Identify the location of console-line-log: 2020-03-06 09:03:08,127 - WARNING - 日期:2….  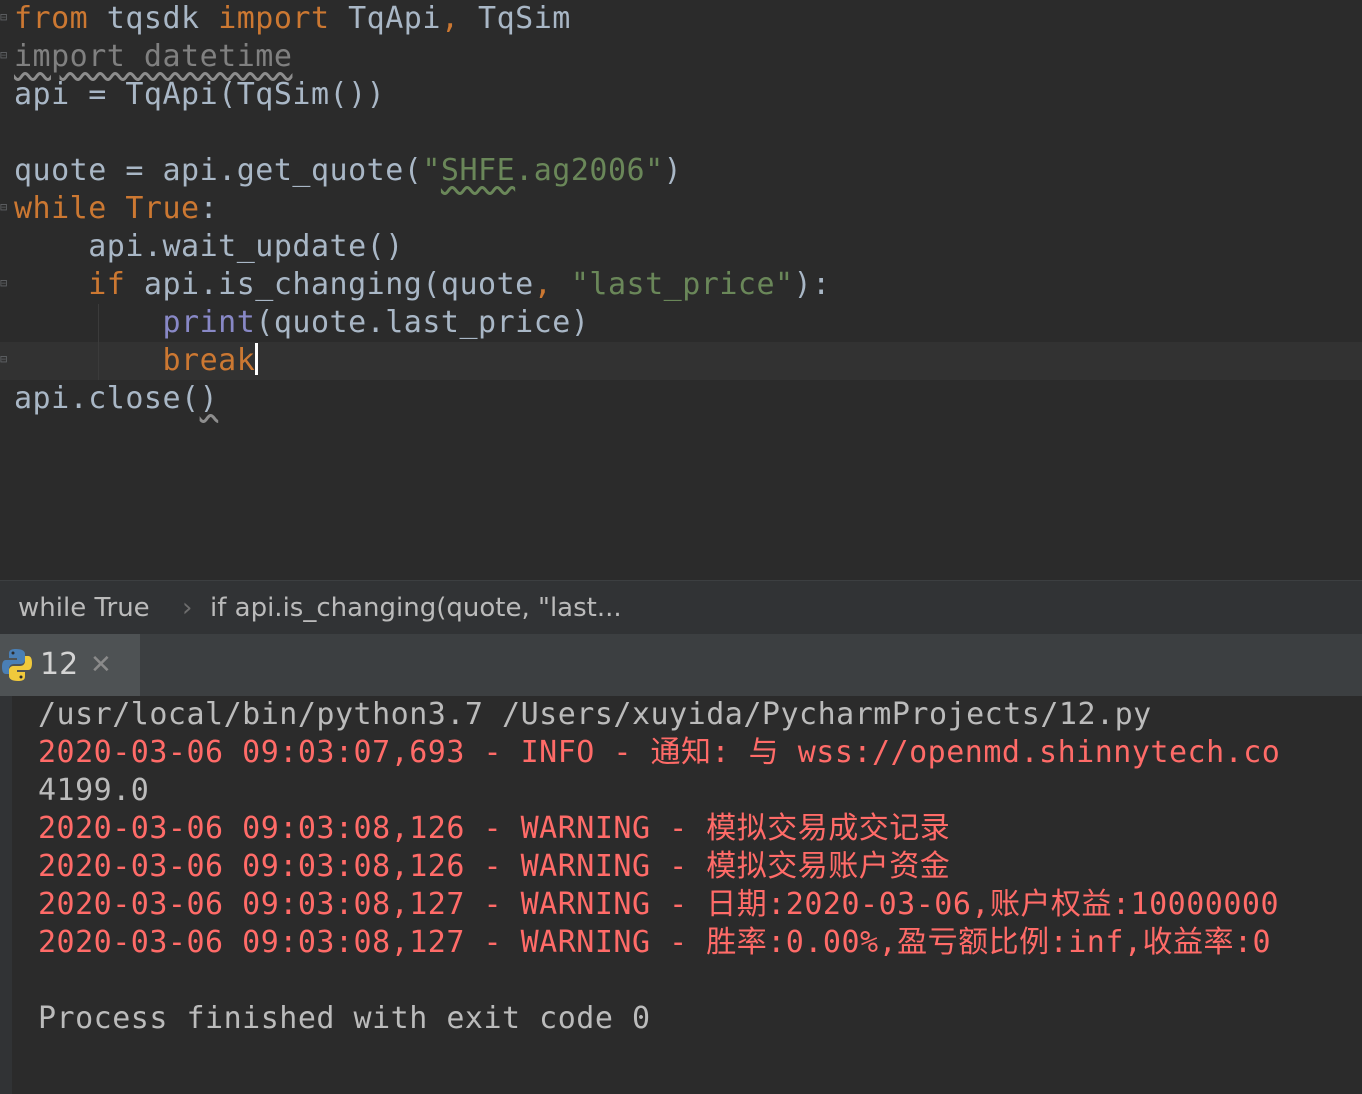
(659, 904).